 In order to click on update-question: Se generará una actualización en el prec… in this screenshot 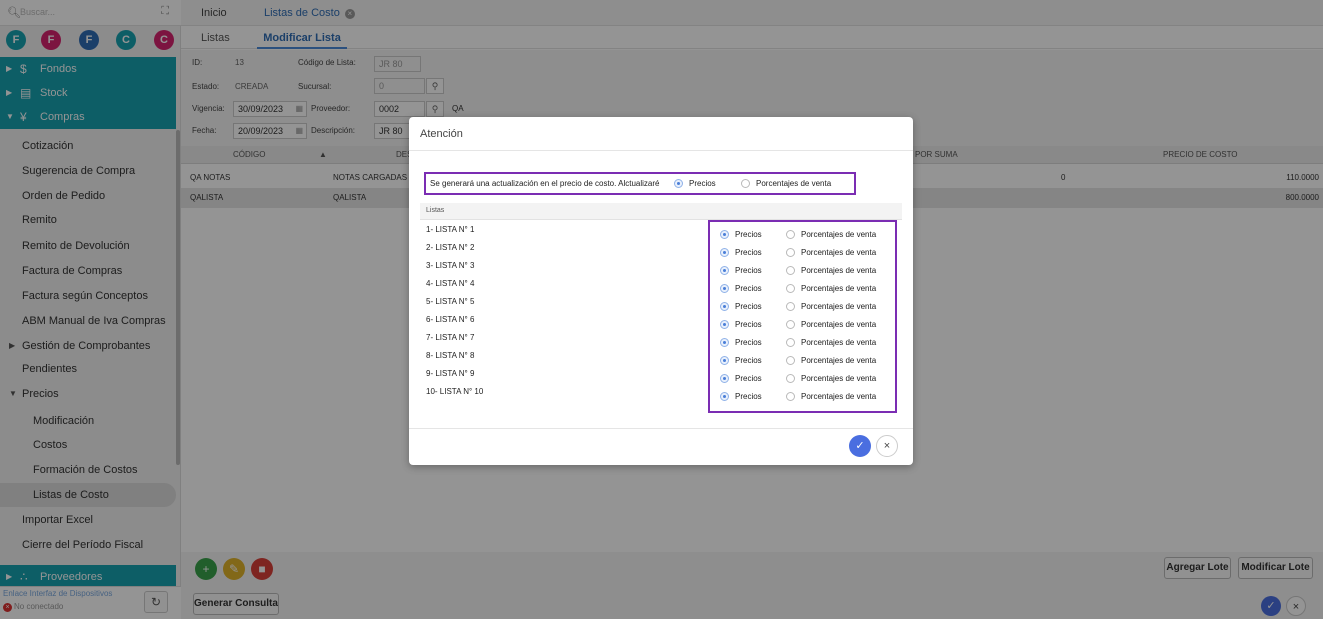, I will do `click(545, 183)`.